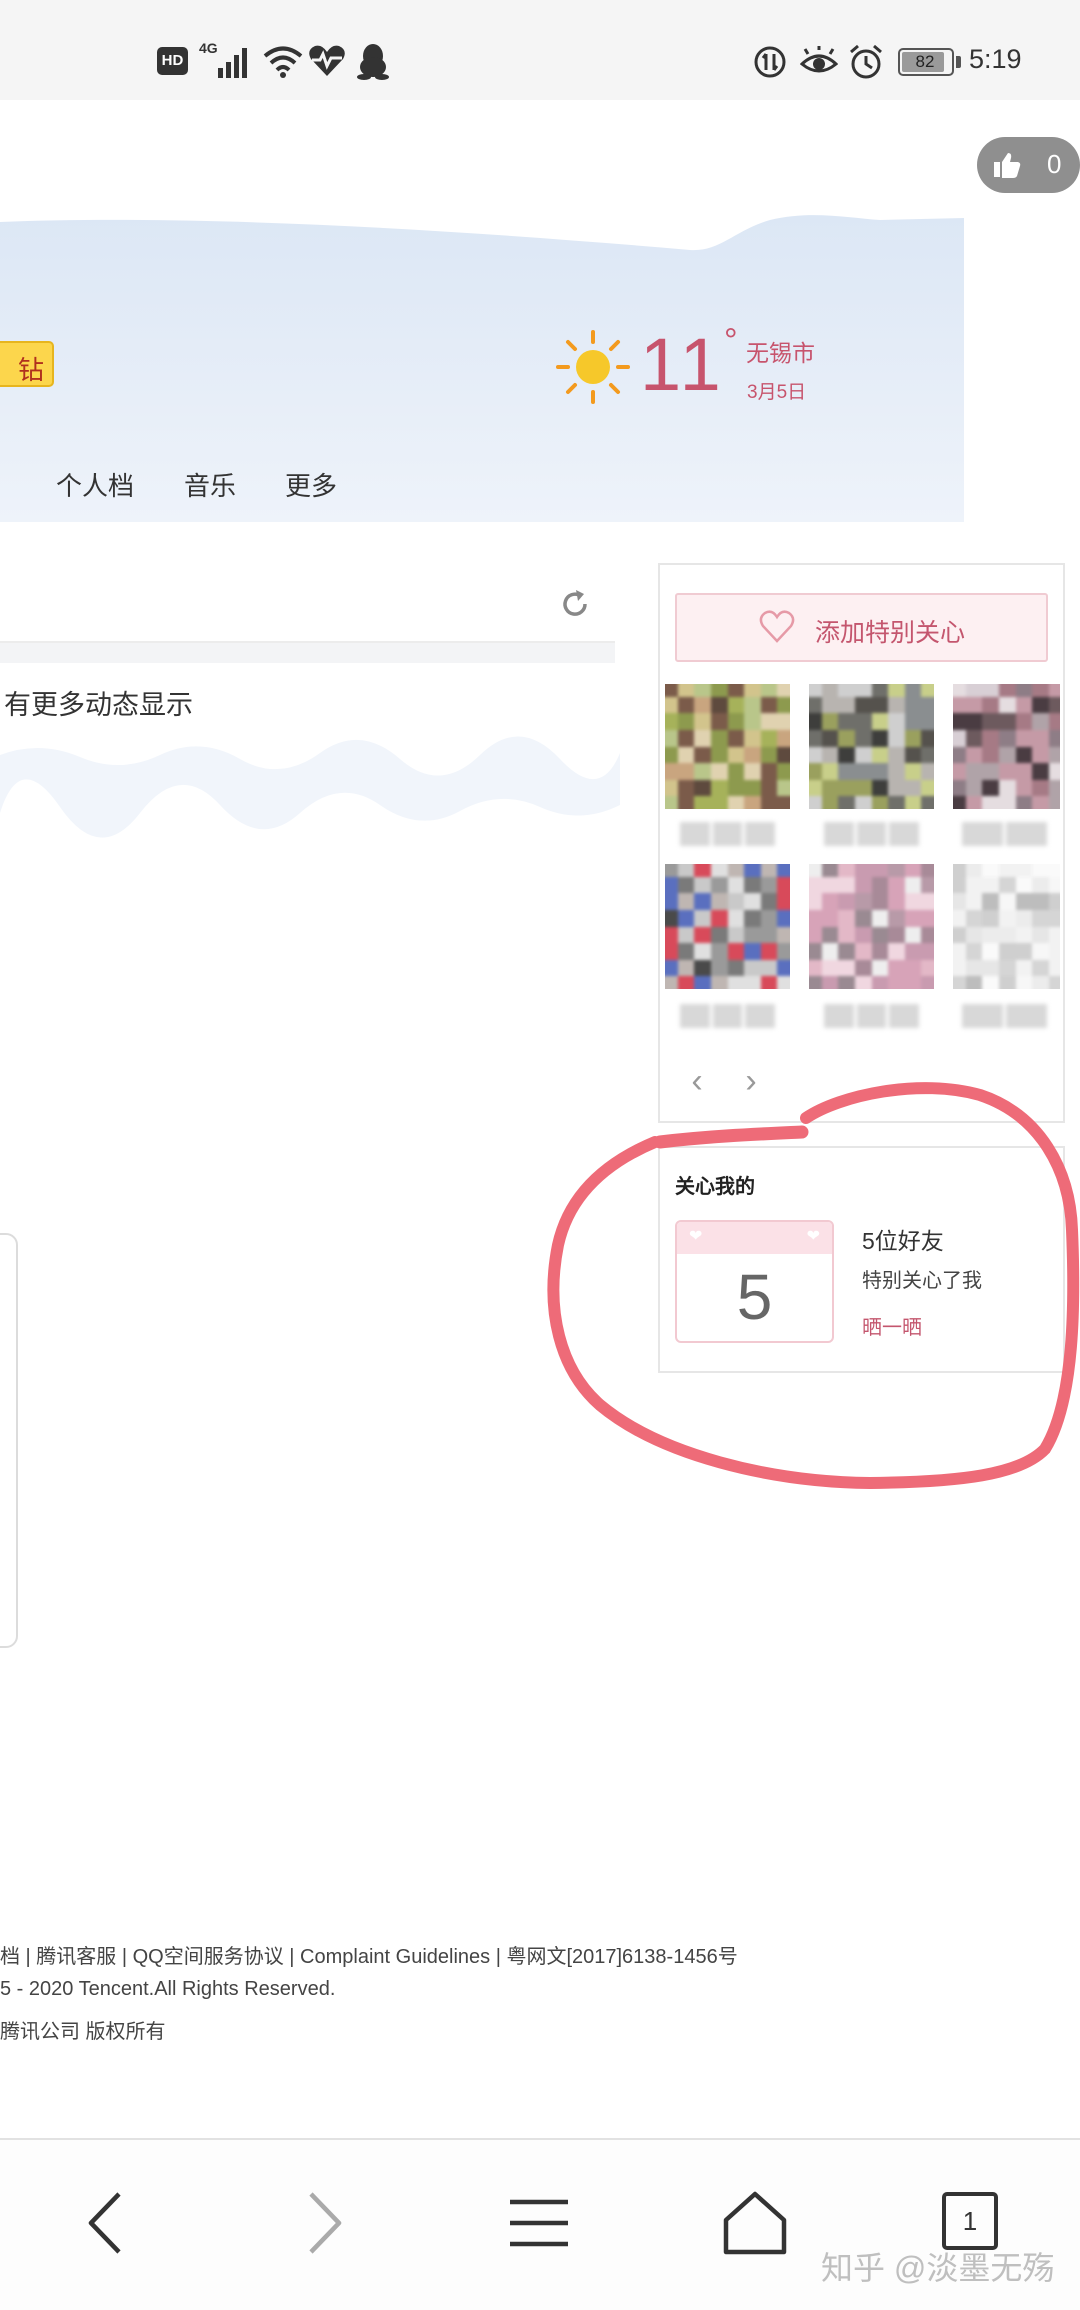 This screenshot has width=1080, height=2310. I want to click on heart-outline-icon, so click(777, 626).